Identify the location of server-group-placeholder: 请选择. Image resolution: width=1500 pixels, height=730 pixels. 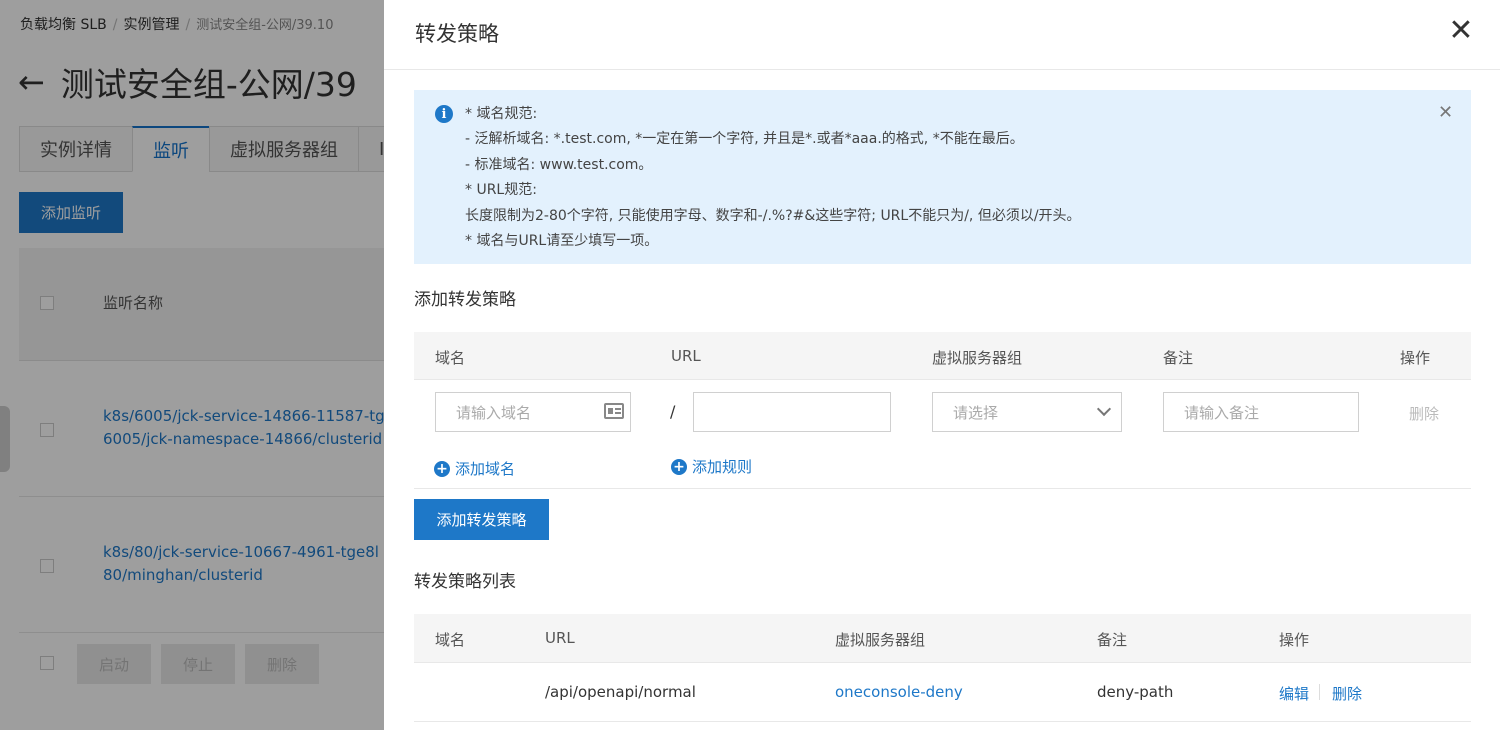
(976, 412).